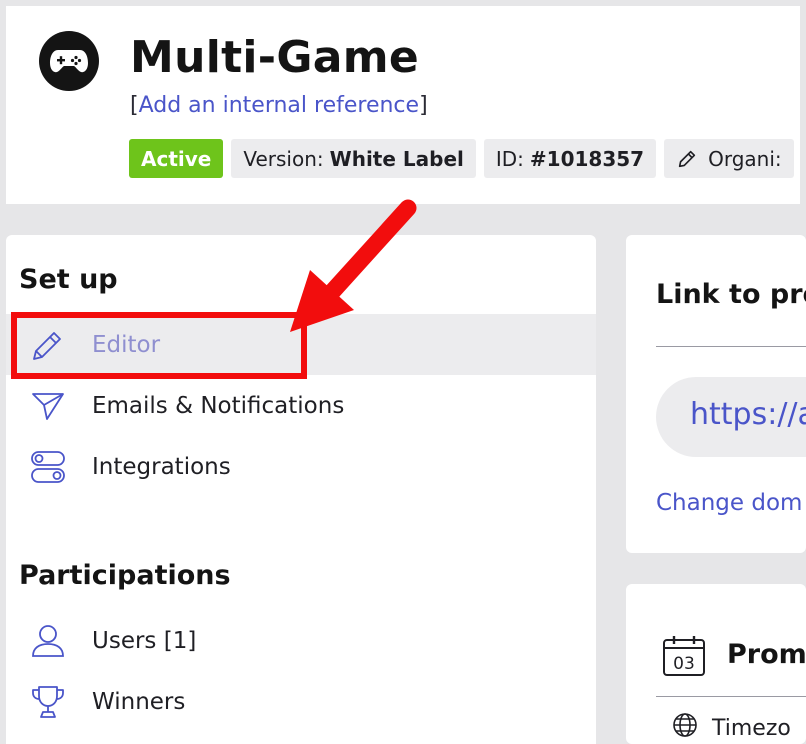  Describe the element at coordinates (176, 158) in the screenshot. I see `status-badge: Active` at that location.